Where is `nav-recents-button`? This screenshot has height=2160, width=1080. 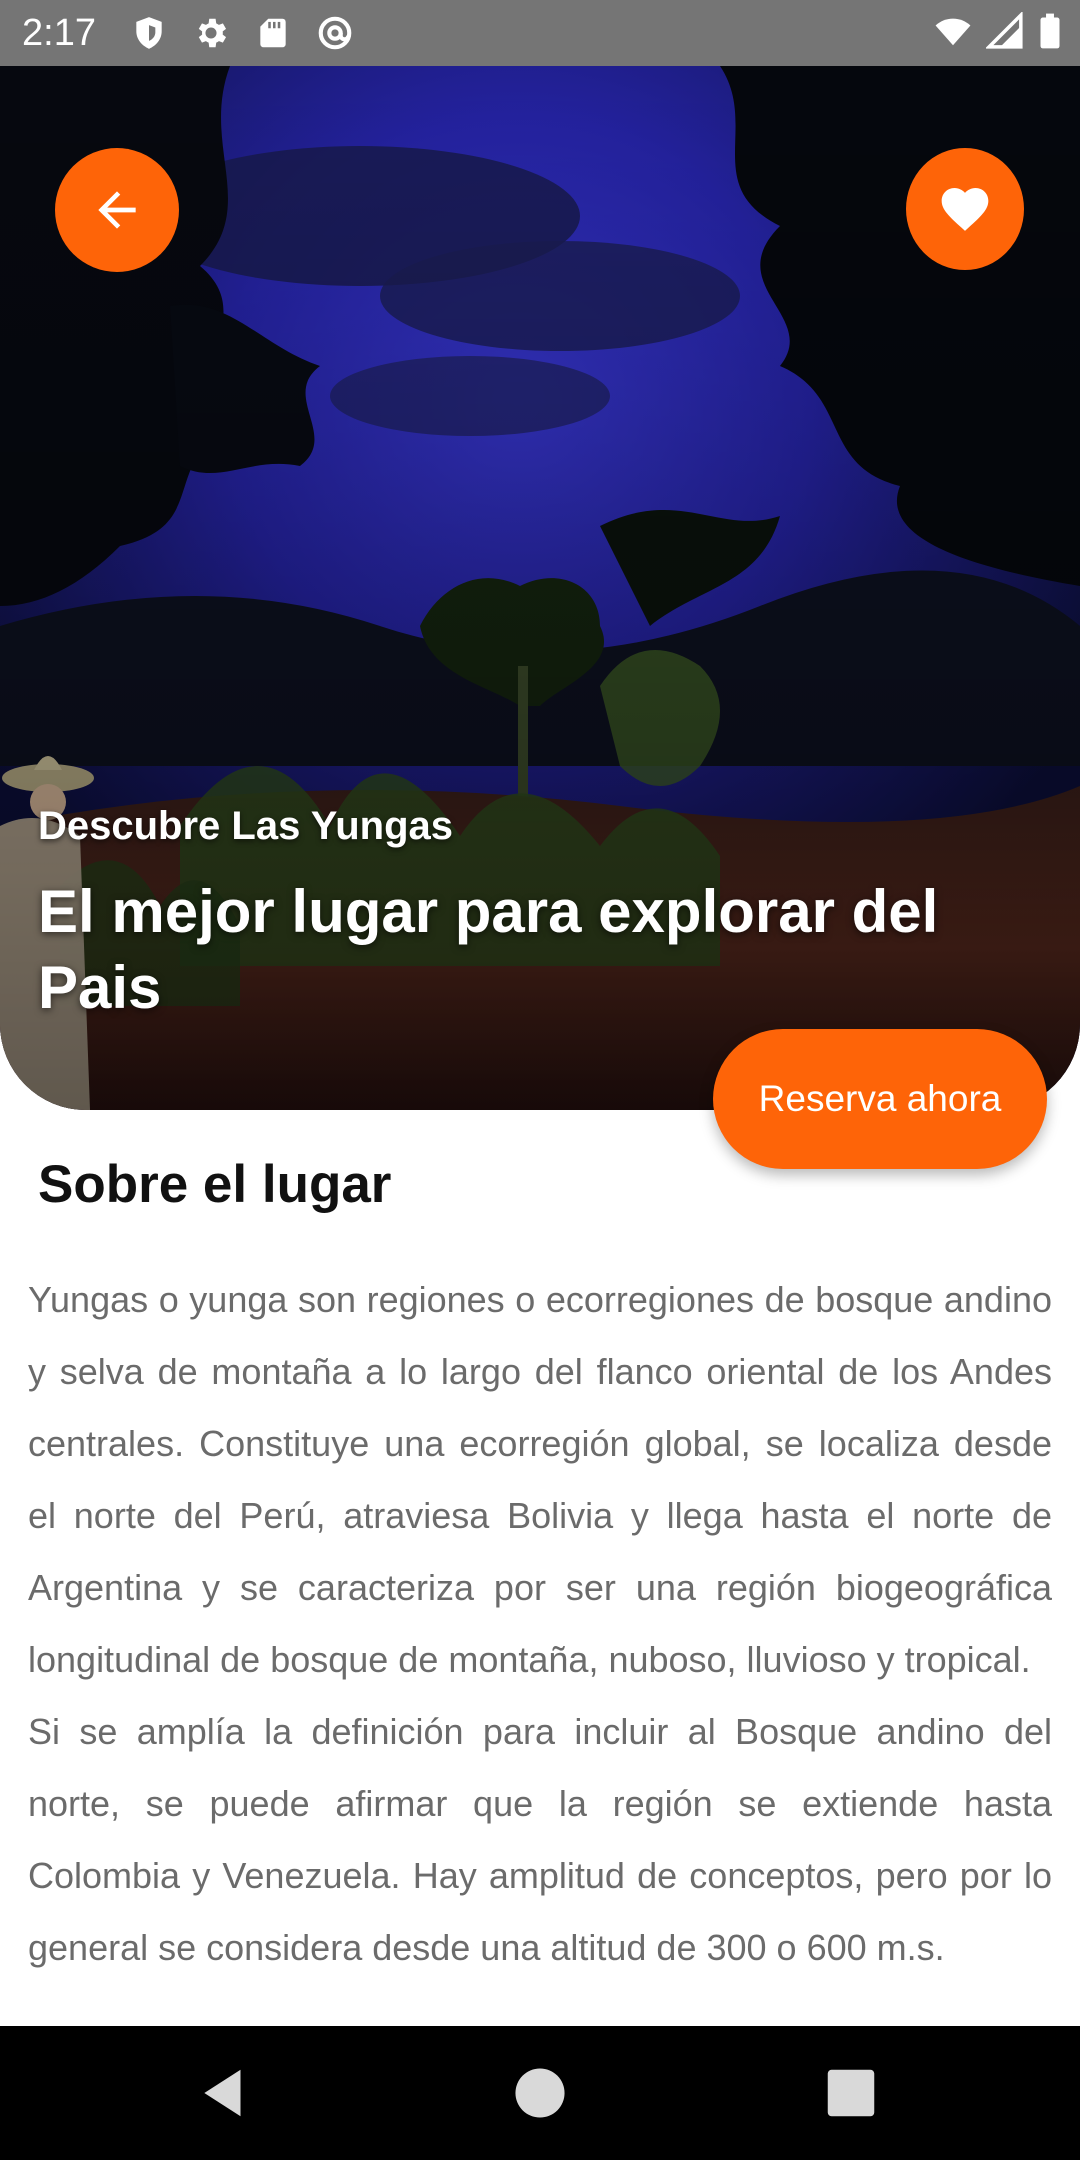 nav-recents-button is located at coordinates (851, 2093).